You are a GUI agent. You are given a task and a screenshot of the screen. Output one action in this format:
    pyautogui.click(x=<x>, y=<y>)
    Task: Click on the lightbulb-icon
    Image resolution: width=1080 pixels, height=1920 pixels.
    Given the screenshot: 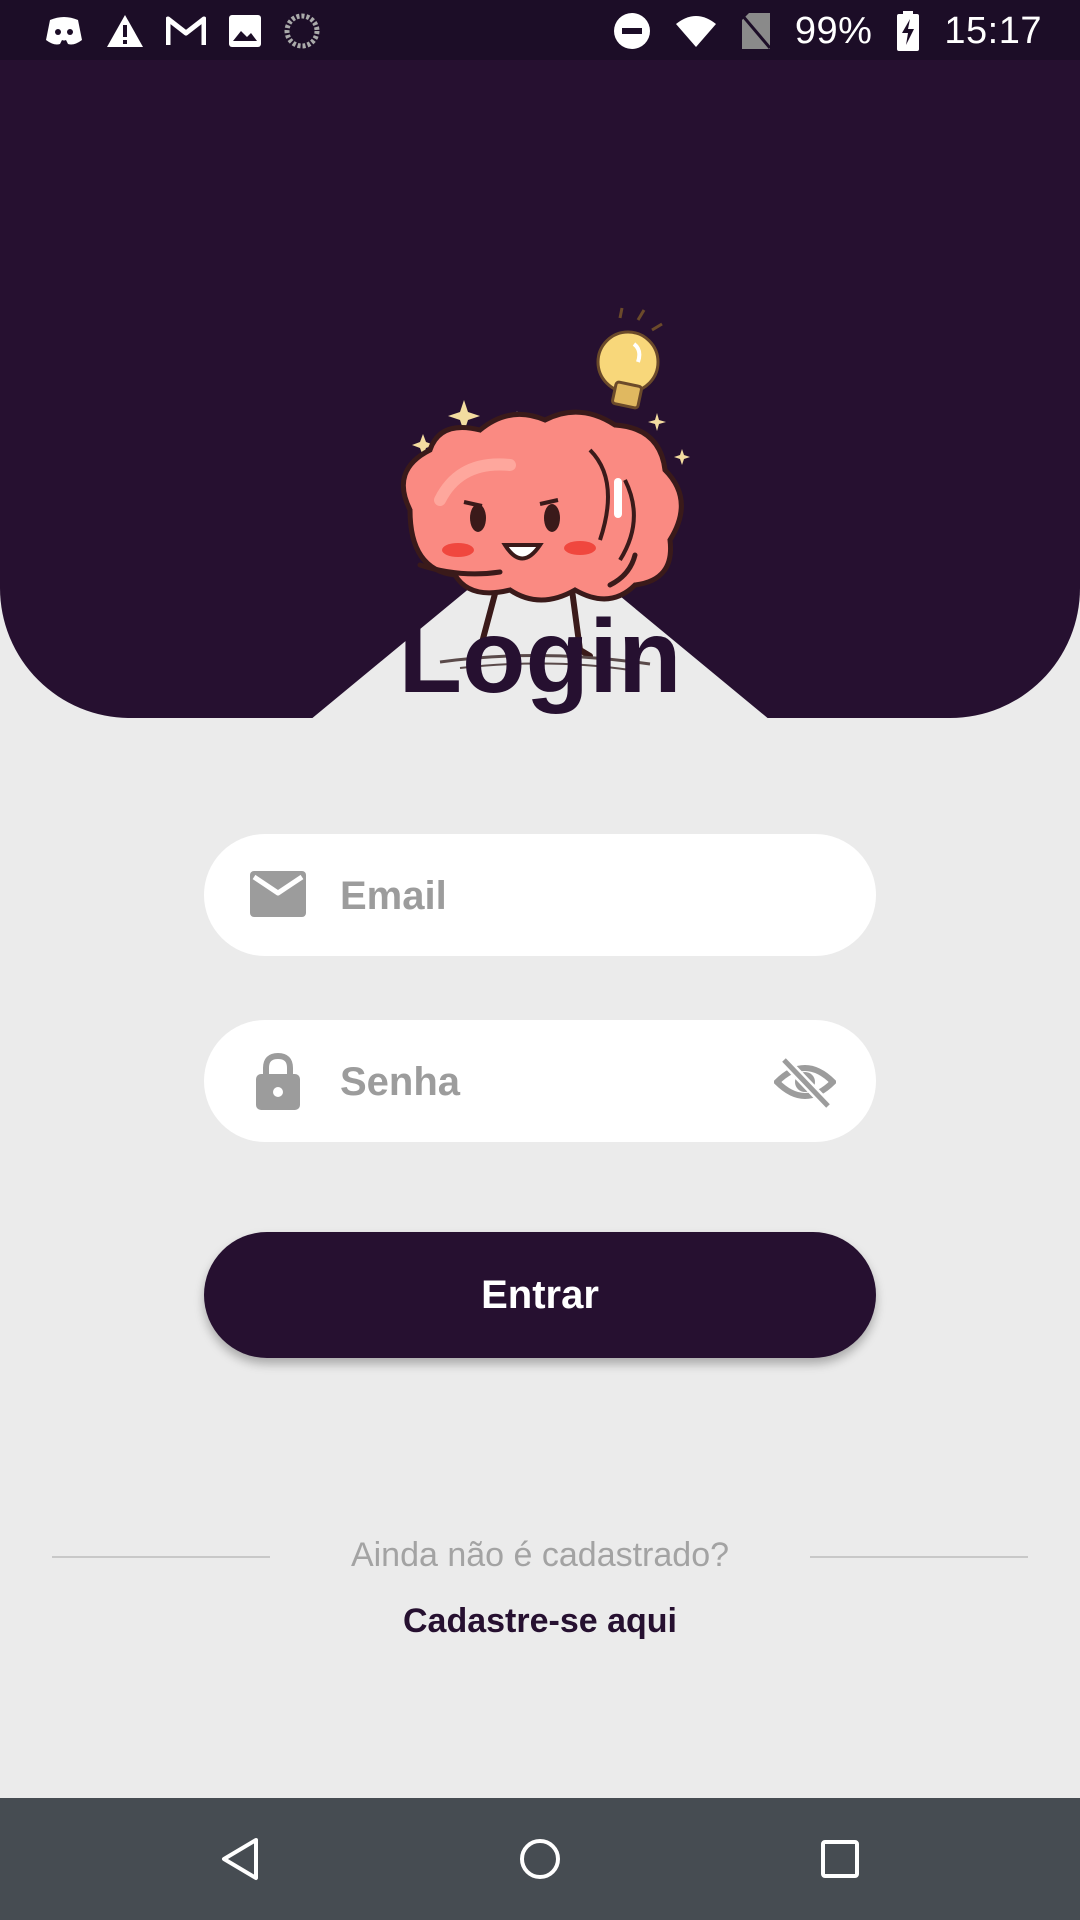 What is the action you would take?
    pyautogui.click(x=629, y=358)
    